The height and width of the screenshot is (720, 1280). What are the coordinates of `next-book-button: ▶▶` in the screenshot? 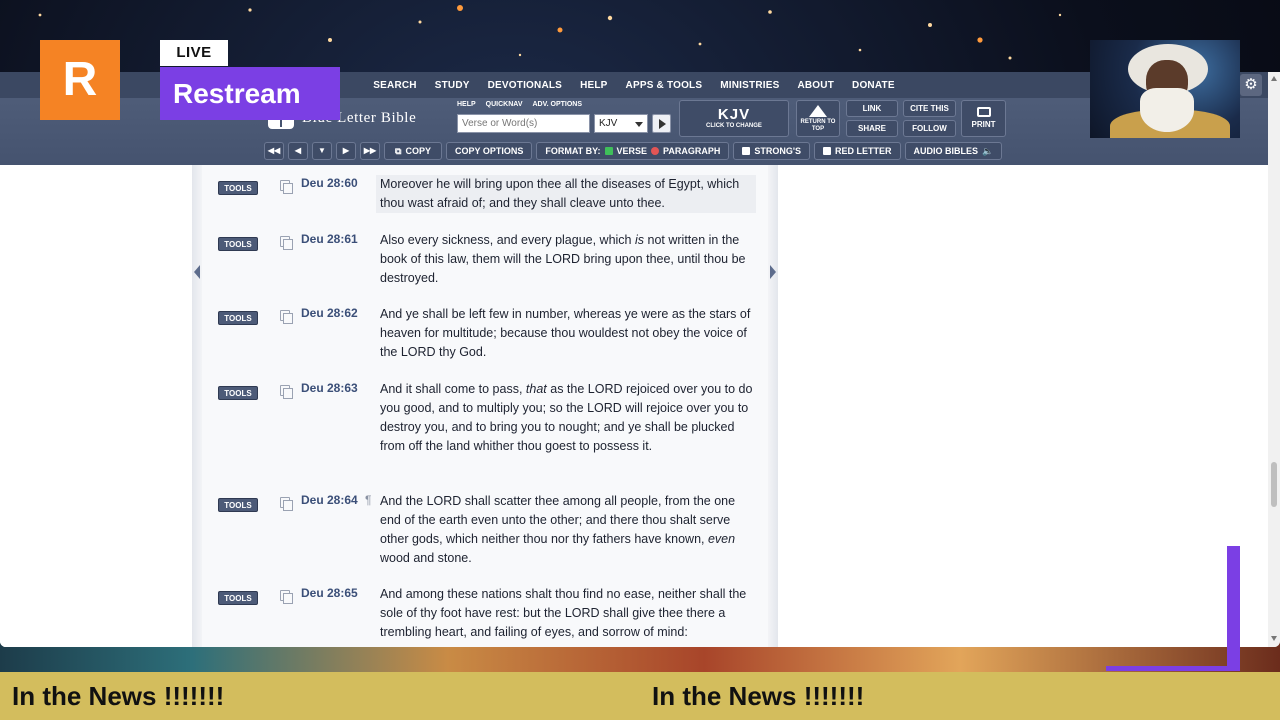 It's located at (370, 151).